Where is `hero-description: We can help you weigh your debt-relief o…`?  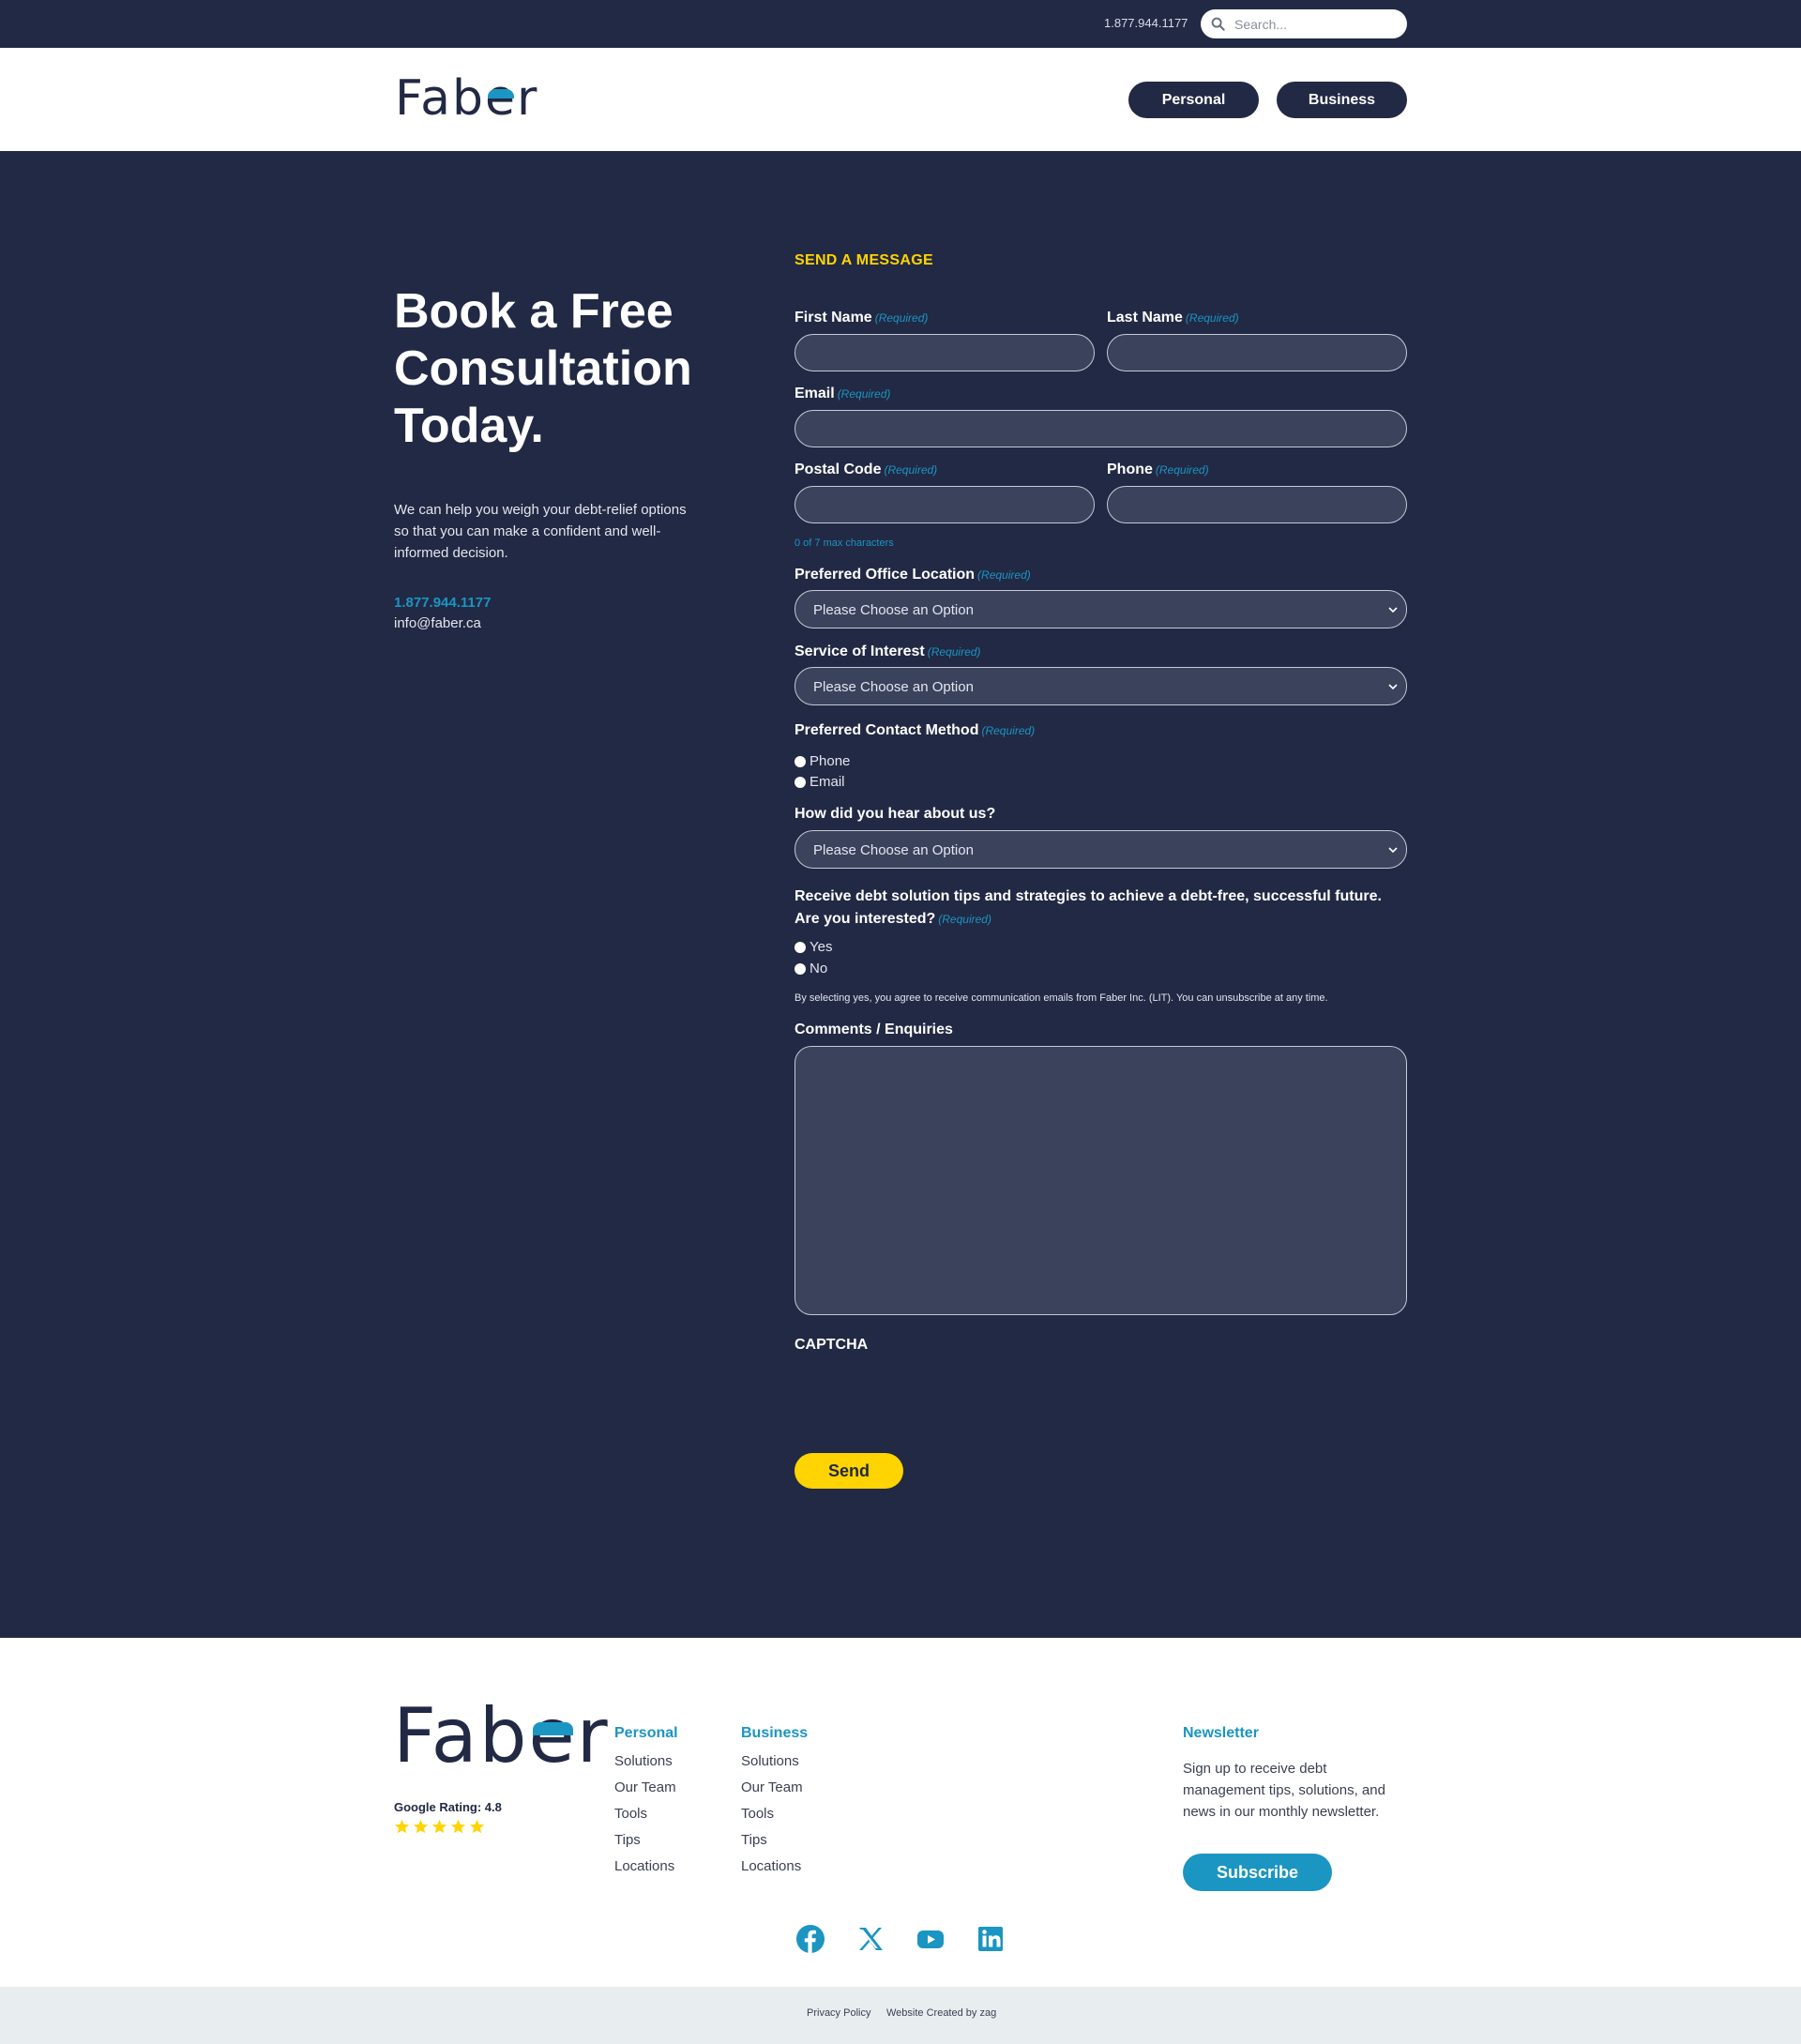
hero-description: We can help you weigh your debt-relief o… is located at coordinates (540, 531).